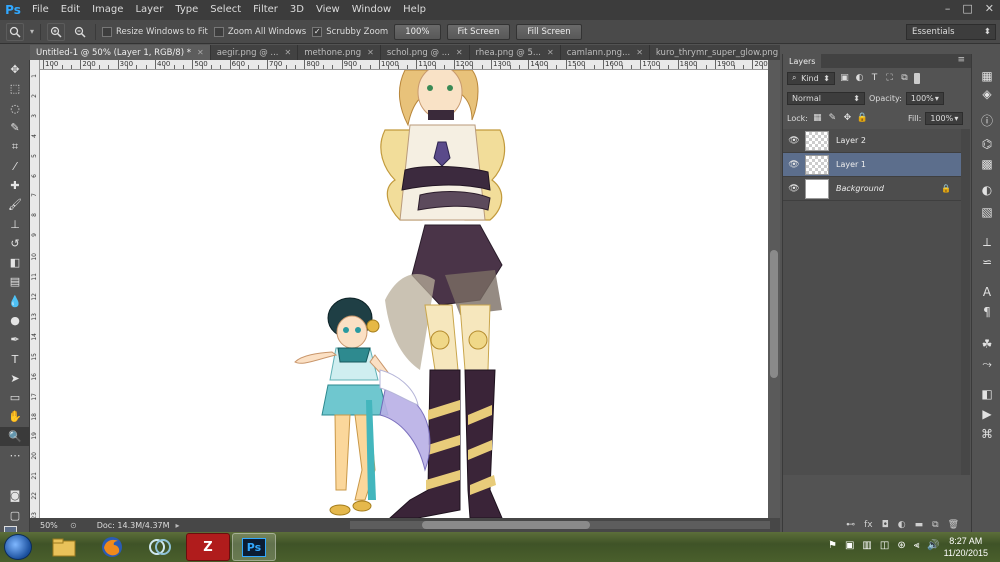  Describe the element at coordinates (120, 52) in the screenshot. I see `doc-tab: Untitled-1 @ 50% (Layer 1, RGB/8) * ✕` at that location.